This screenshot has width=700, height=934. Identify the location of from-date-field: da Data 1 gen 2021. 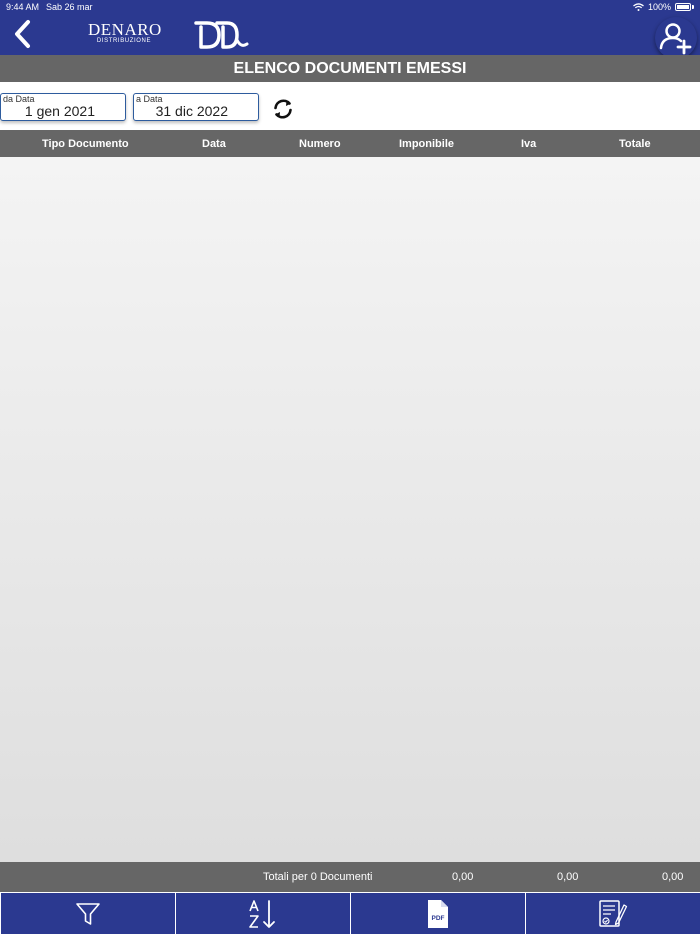
(63, 107).